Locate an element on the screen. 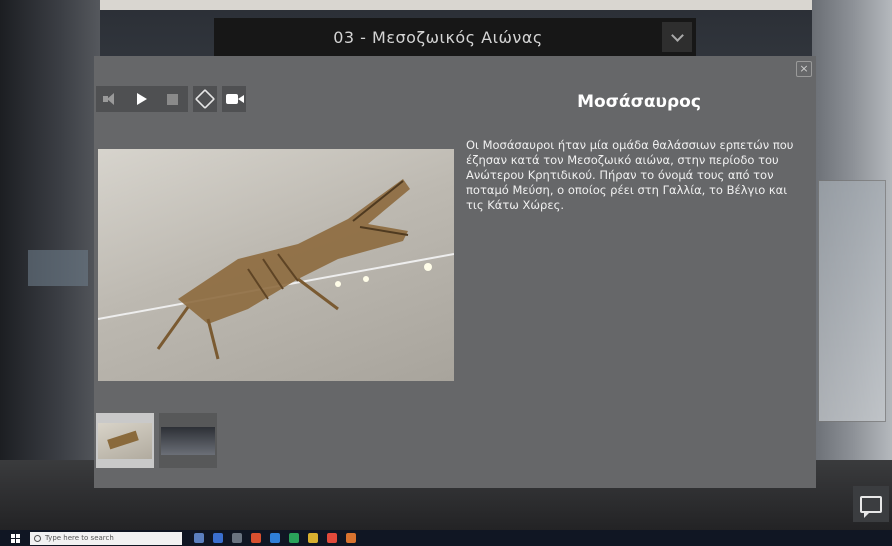  3d-cube-icon is located at coordinates (205, 99).